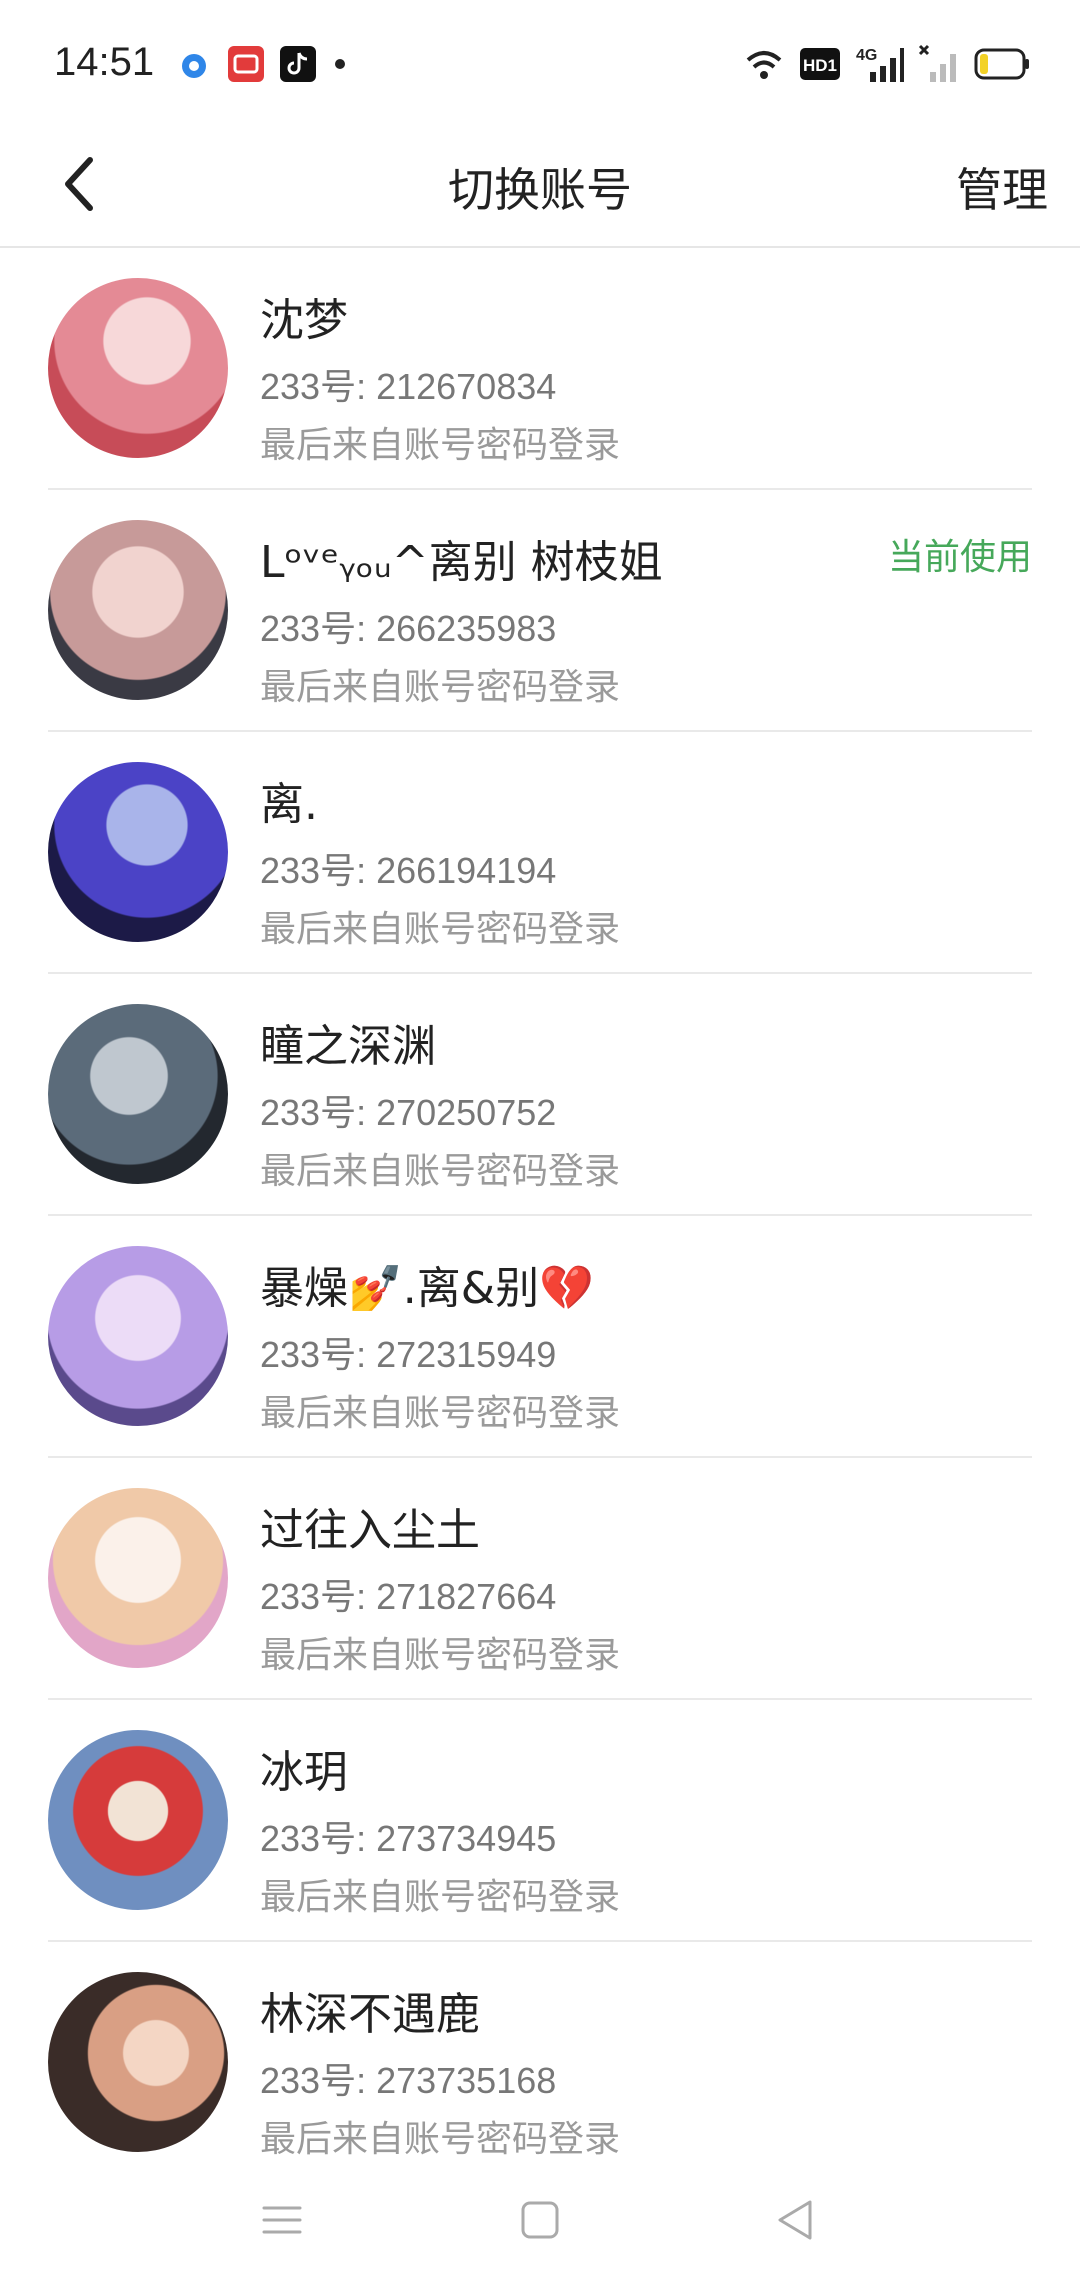 This screenshot has width=1080, height=2280. Describe the element at coordinates (540, 65) in the screenshot. I see `status-bar: 14:51 HD1 4G` at that location.